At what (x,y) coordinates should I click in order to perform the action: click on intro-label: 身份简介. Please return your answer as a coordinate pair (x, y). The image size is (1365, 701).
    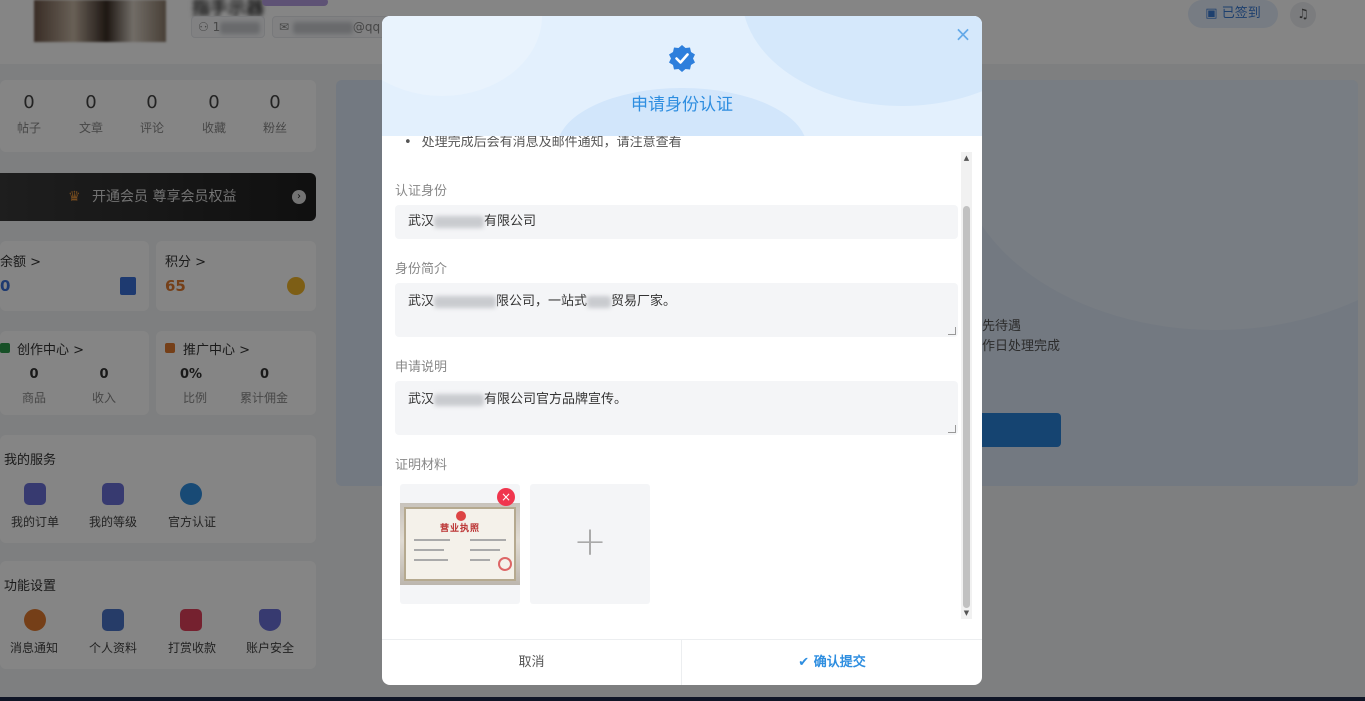
    Looking at the image, I should click on (421, 269).